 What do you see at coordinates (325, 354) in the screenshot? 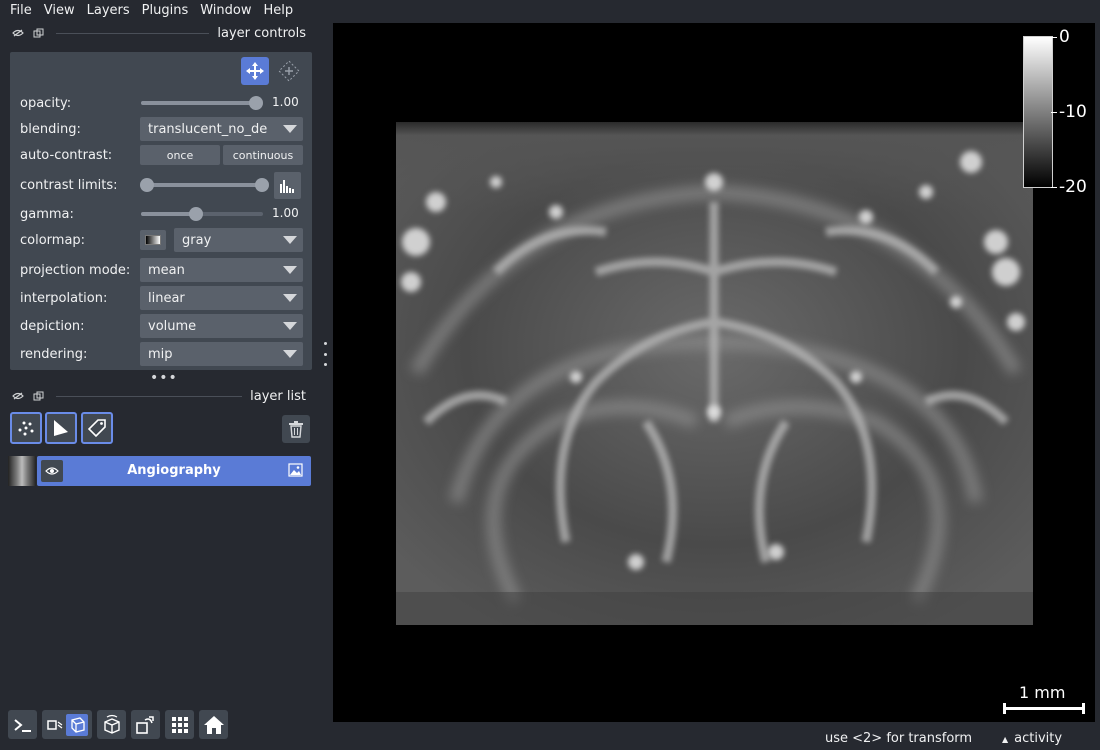
I see `dock-resize-handle` at bounding box center [325, 354].